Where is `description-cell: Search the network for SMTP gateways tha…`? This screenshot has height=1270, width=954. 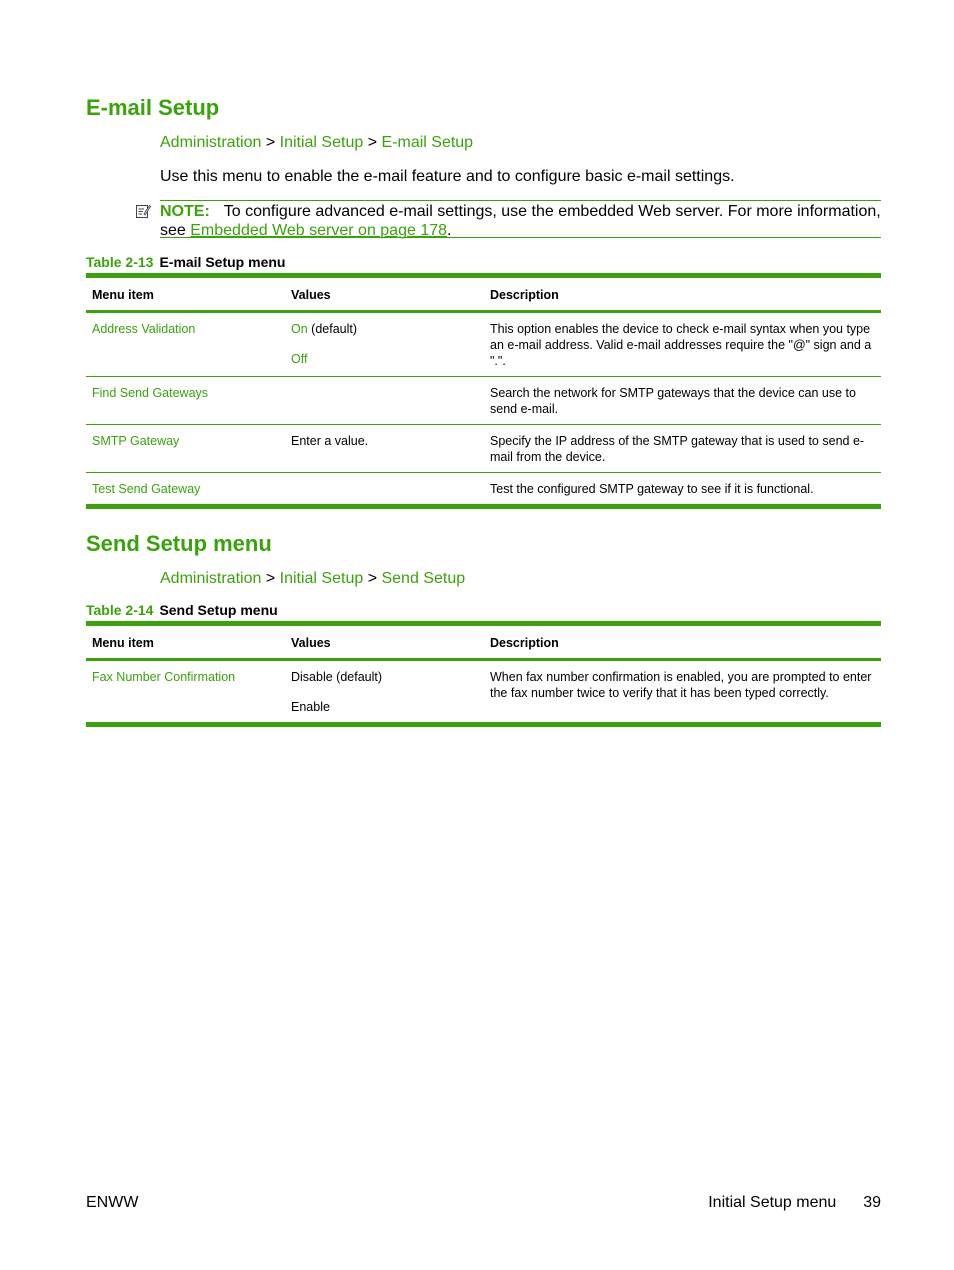
description-cell: Search the network for SMTP gateways tha… is located at coordinates (682, 400).